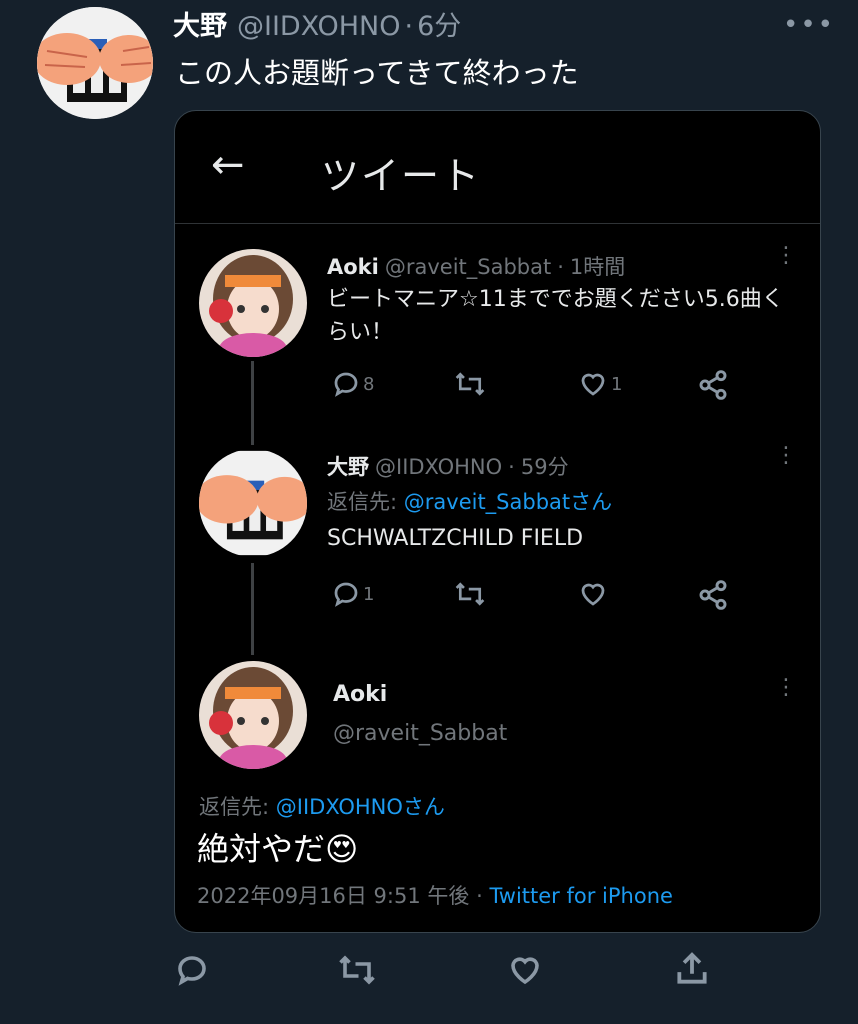 This screenshot has width=858, height=1024. What do you see at coordinates (809, 25) in the screenshot?
I see `more-options-icon: •••` at bounding box center [809, 25].